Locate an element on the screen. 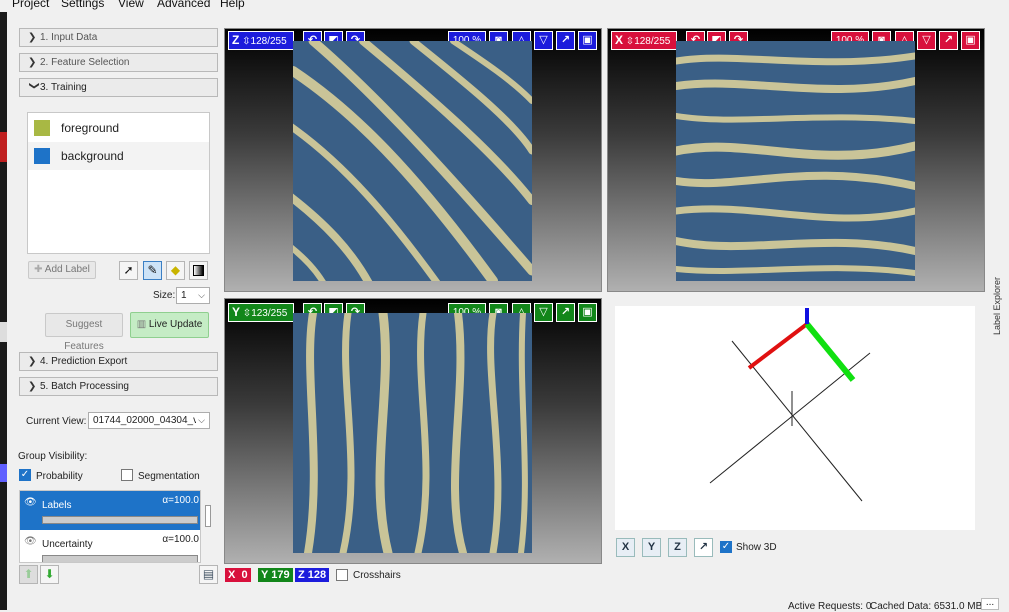  gradient-icon is located at coordinates (198, 270).